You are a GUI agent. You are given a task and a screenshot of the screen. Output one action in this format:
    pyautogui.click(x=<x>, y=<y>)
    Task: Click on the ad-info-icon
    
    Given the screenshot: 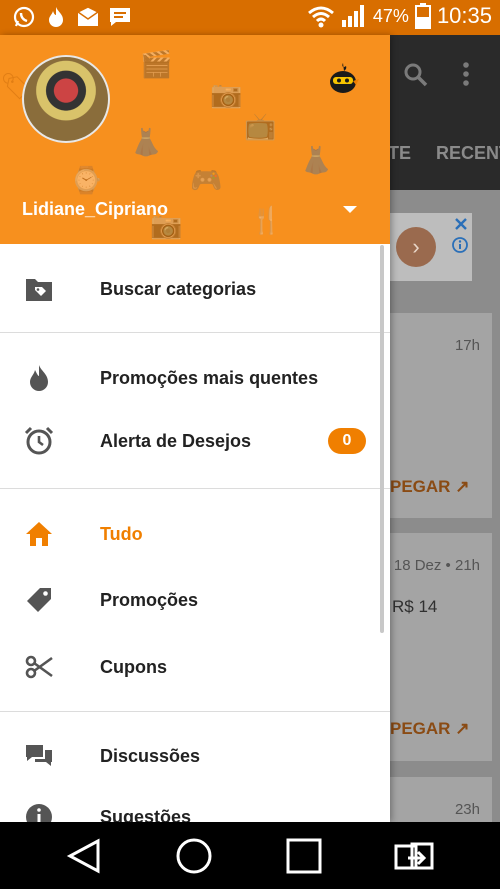 What is the action you would take?
    pyautogui.click(x=460, y=245)
    